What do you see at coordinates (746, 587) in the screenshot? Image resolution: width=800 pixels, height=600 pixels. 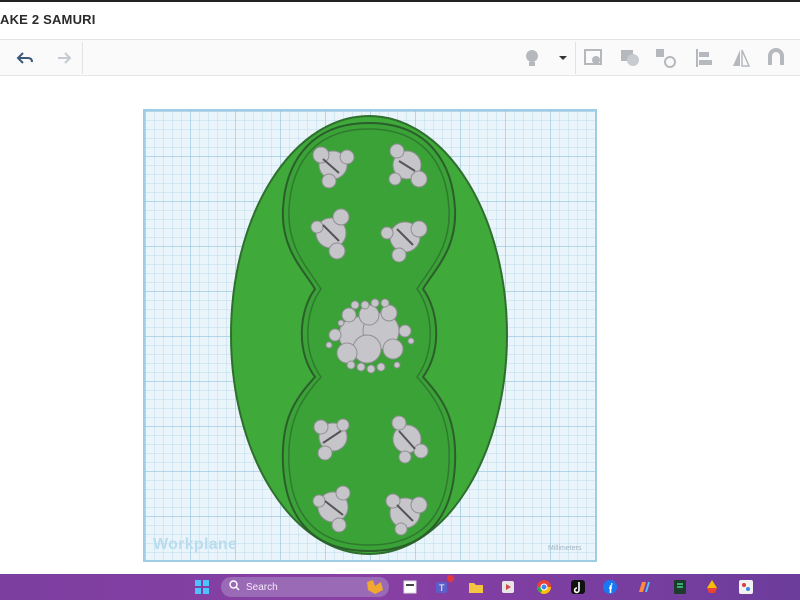 I see `paint-icon` at bounding box center [746, 587].